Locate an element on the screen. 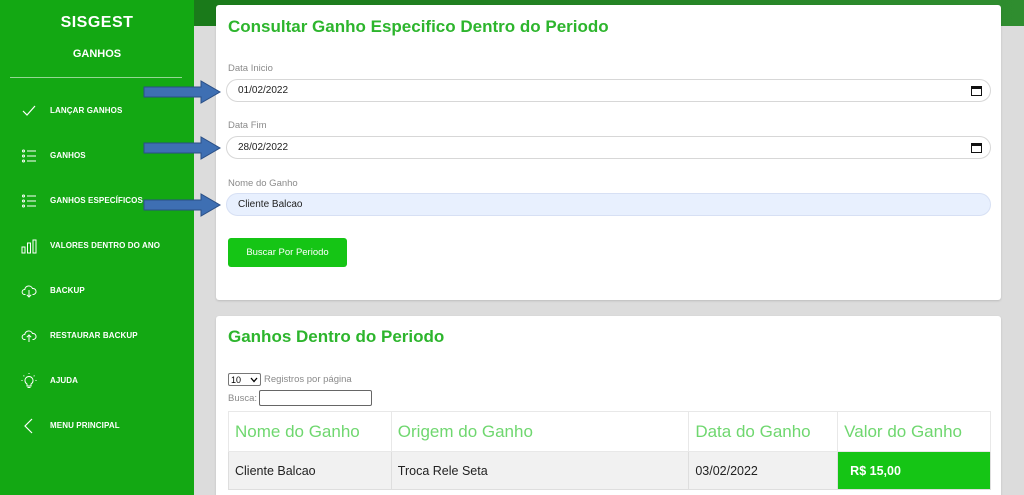 The image size is (1024, 495). annotation-arrow-end-date is located at coordinates (182, 148).